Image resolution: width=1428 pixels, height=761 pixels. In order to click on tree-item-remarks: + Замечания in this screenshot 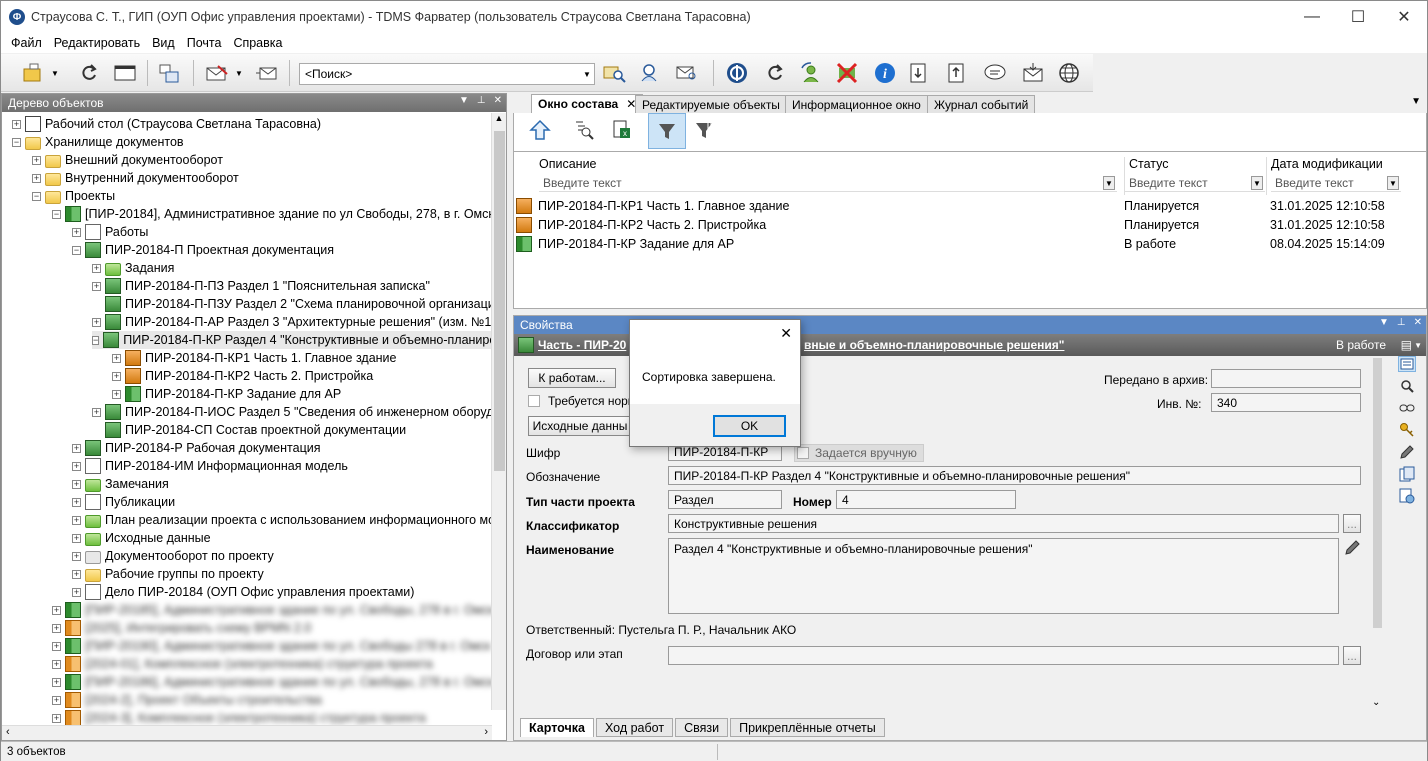, I will do `click(120, 484)`.